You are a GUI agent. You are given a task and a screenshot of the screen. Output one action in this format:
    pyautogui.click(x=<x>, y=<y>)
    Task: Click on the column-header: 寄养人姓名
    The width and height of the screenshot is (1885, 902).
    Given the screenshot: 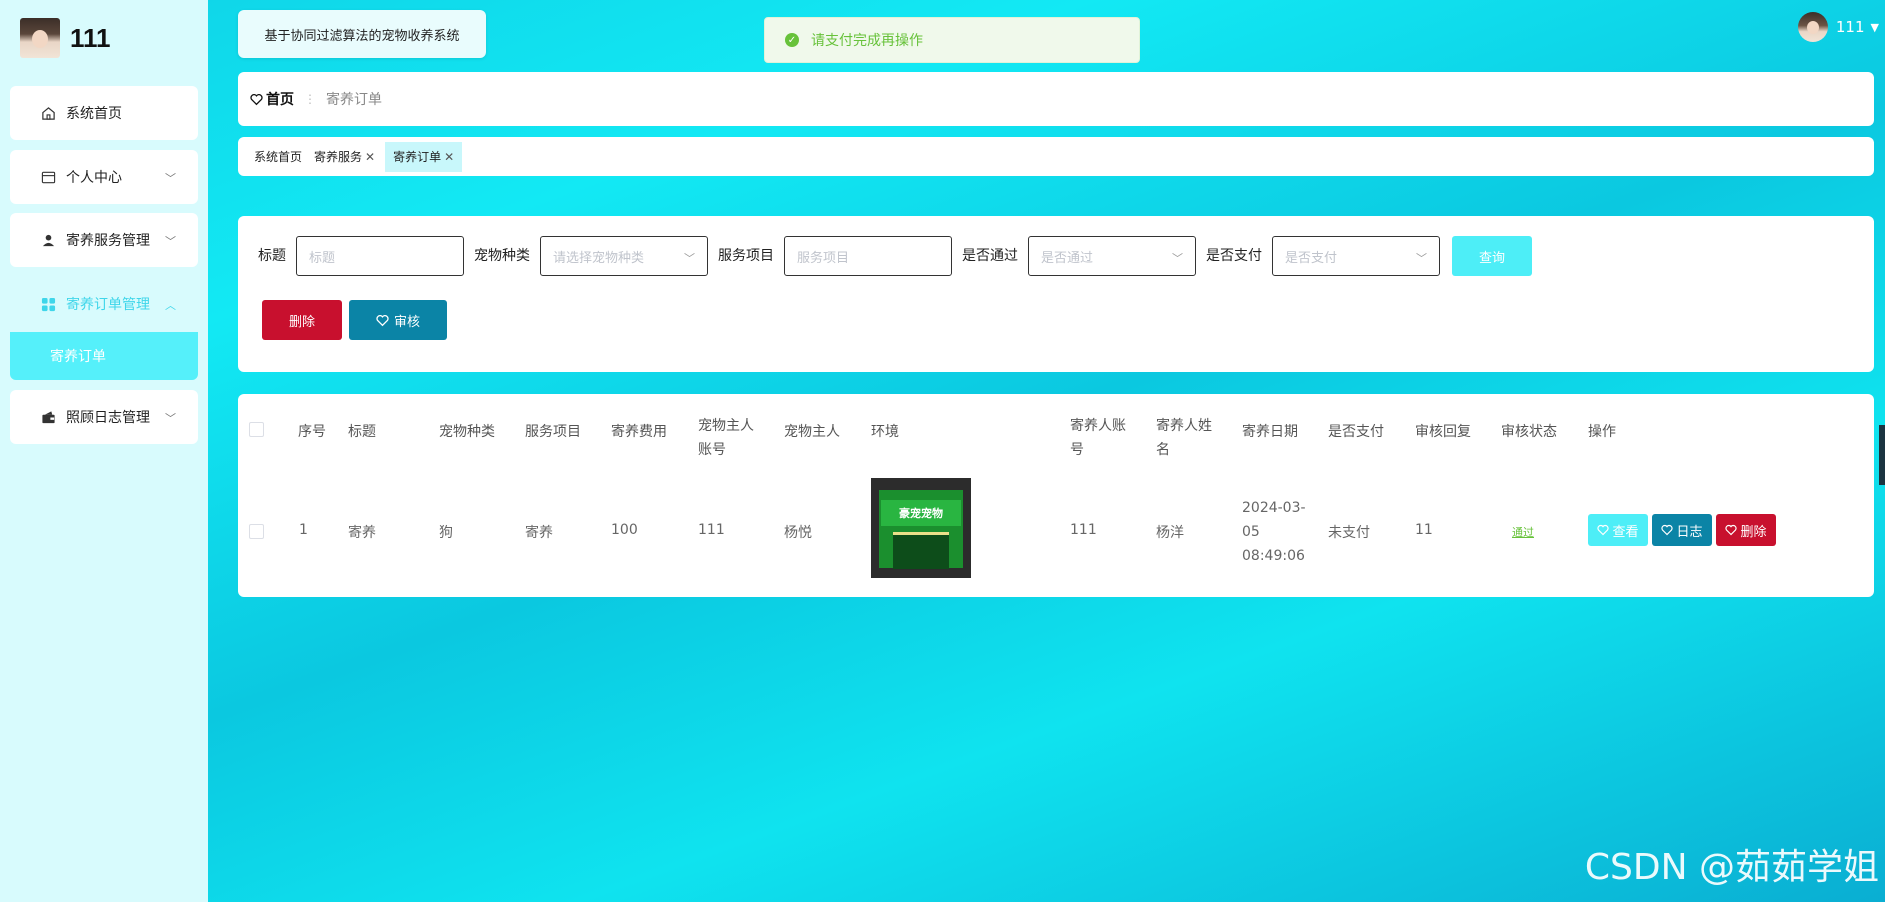 What is the action you would take?
    pyautogui.click(x=1184, y=438)
    